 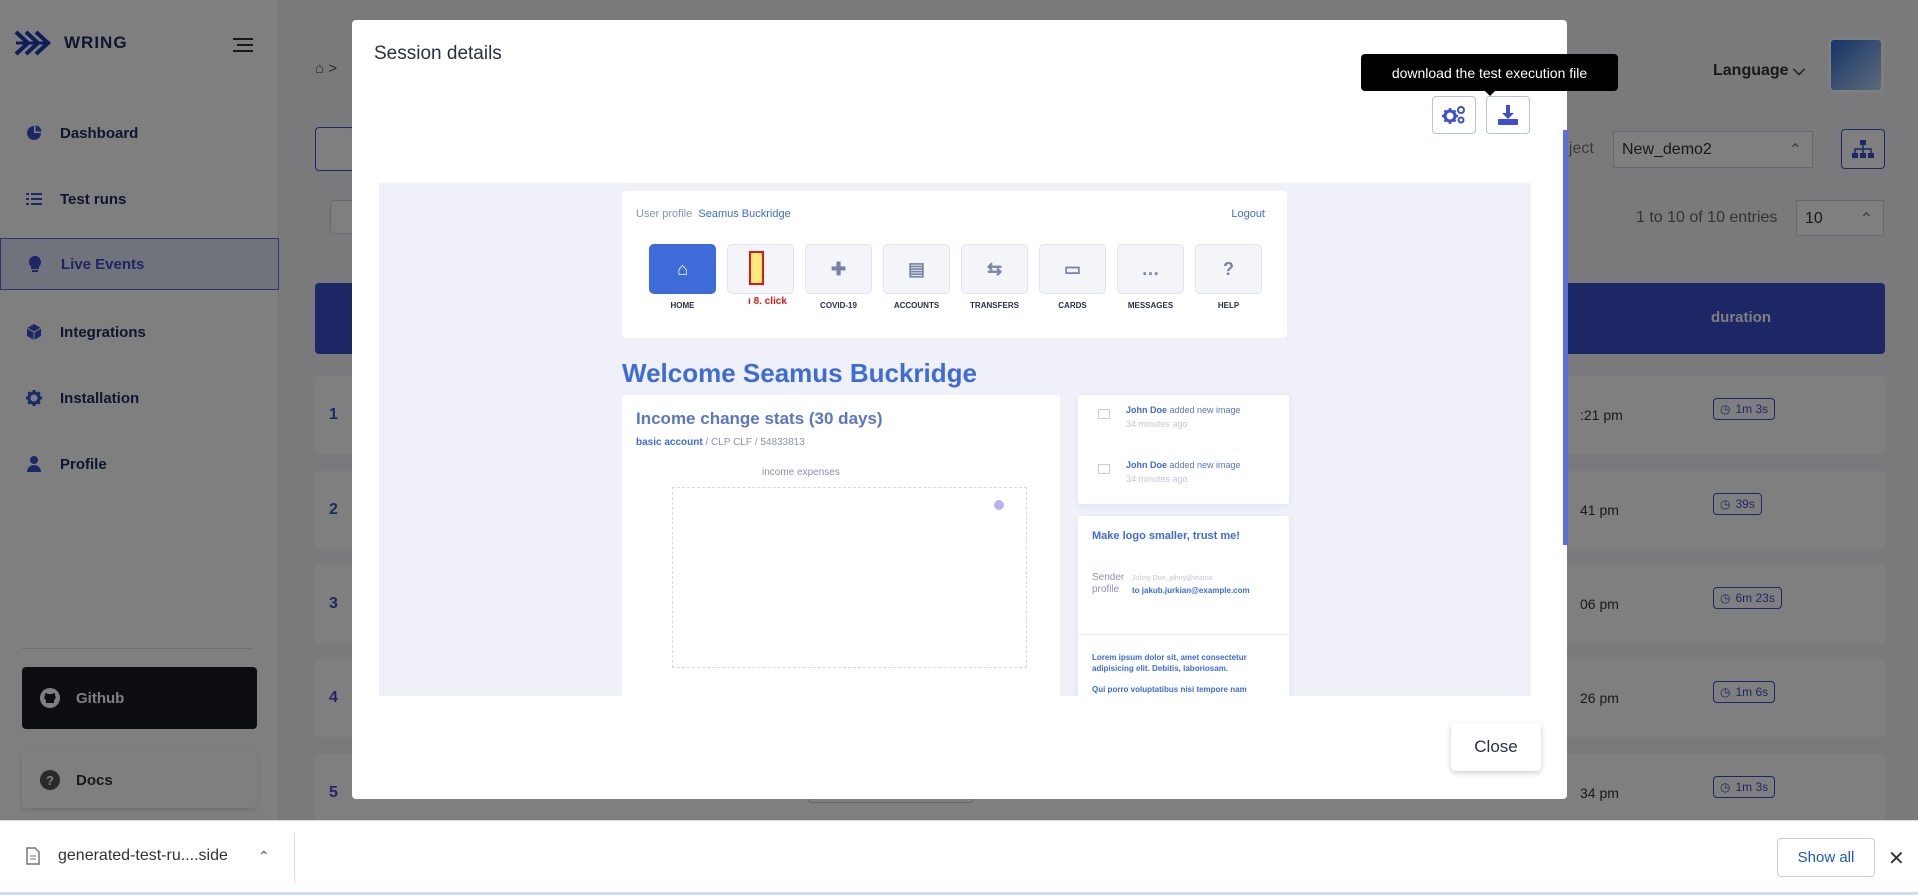 What do you see at coordinates (916, 305) in the screenshot?
I see `tile-label: ACCOUNTS` at bounding box center [916, 305].